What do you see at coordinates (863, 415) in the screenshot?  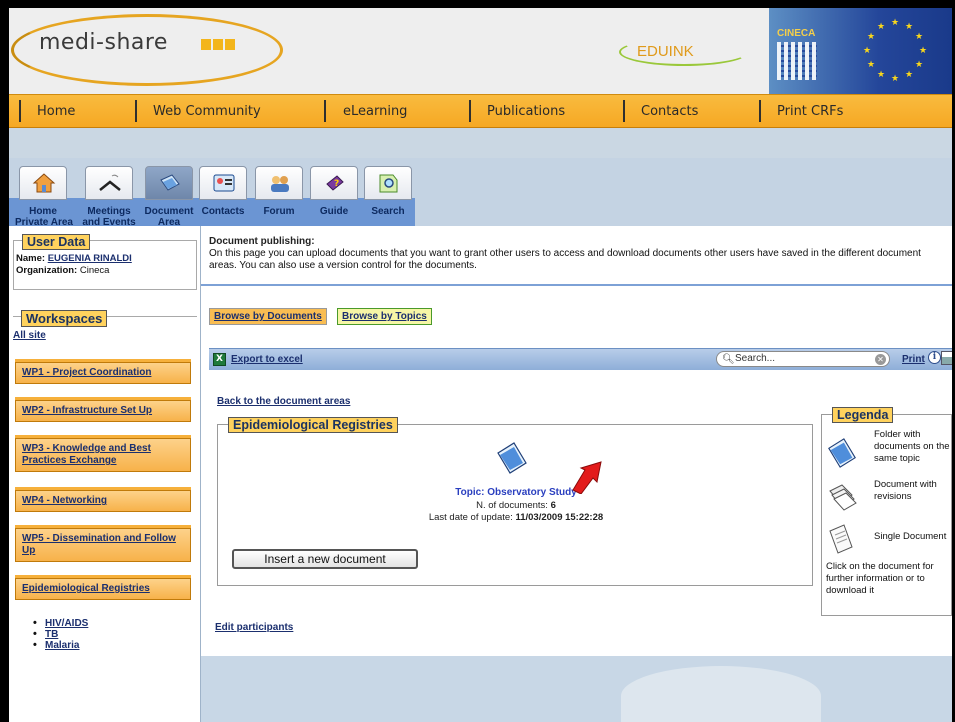 I see `legend-title: Legenda` at bounding box center [863, 415].